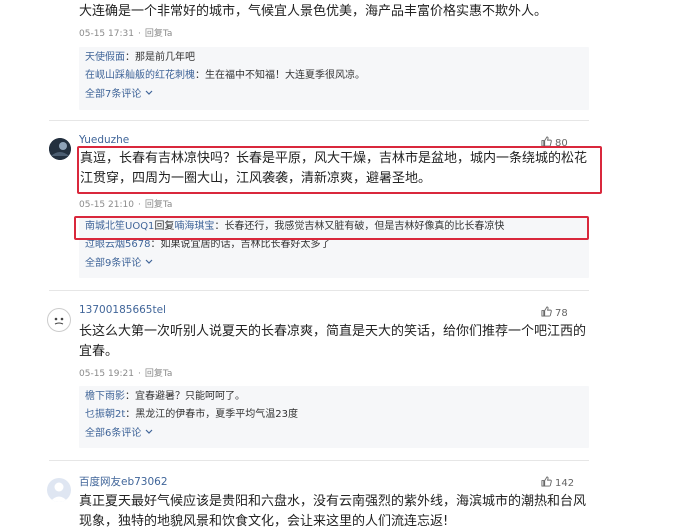  Describe the element at coordinates (334, 158) in the screenshot. I see `comment-text-line: 真逗，长春有吉林凉快吗？长春是平原，风大干燥，吉林市是盆地，城内一条绕城的松花` at that location.